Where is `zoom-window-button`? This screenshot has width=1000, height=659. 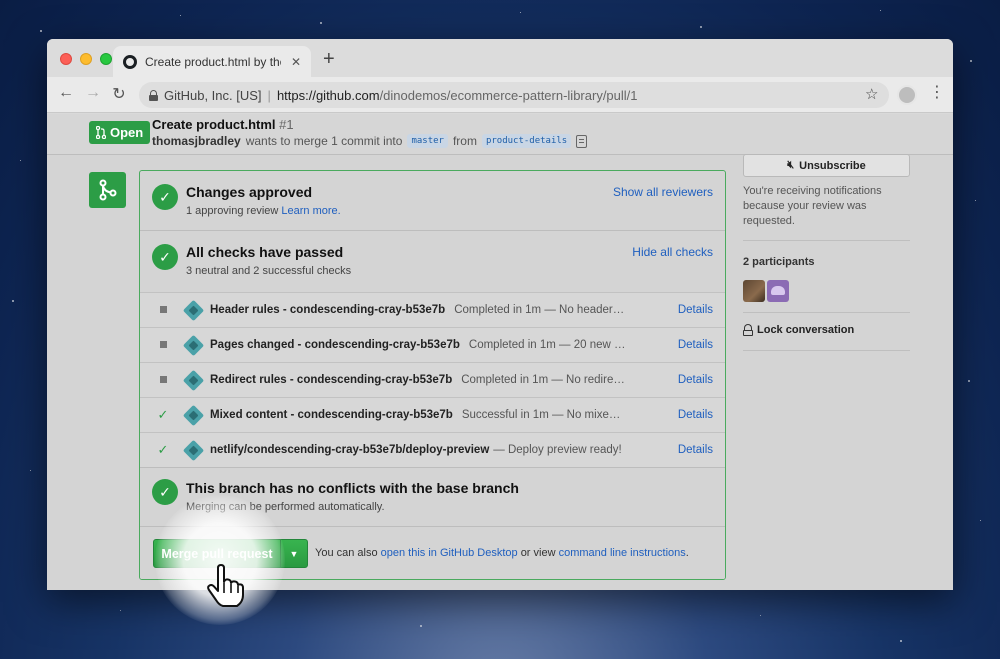
zoom-window-button is located at coordinates (106, 59).